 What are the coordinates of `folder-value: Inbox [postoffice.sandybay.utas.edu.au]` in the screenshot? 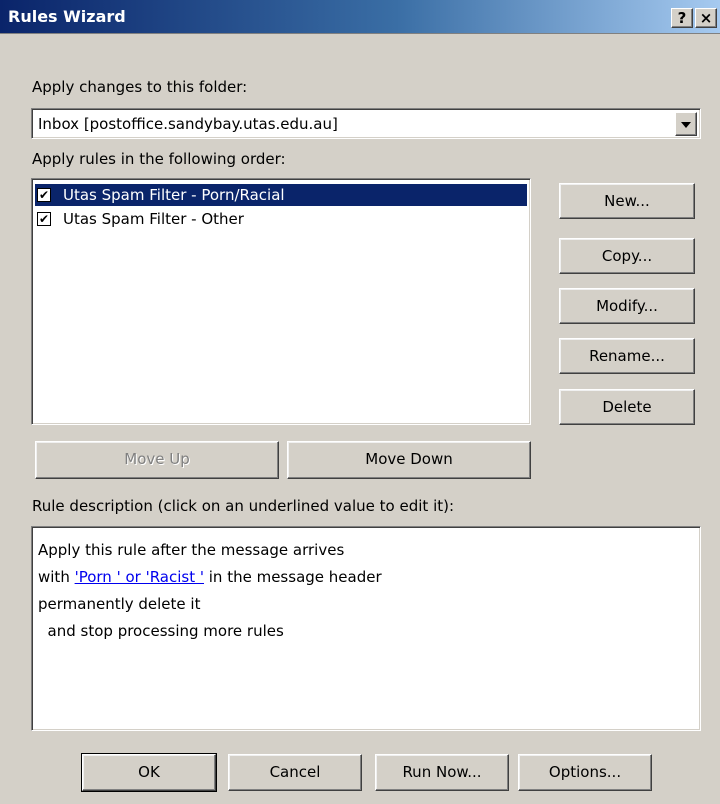 It's located at (188, 124).